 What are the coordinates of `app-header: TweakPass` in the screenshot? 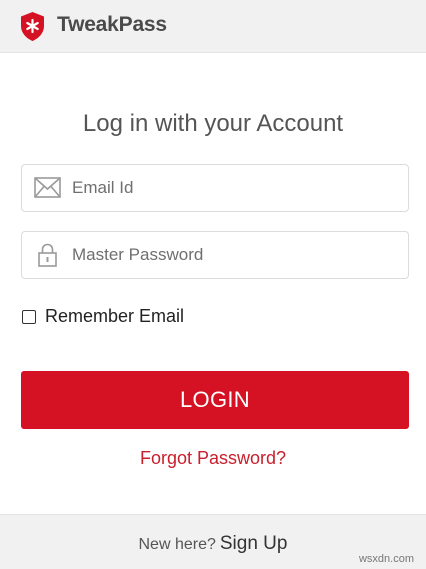 It's located at (213, 26).